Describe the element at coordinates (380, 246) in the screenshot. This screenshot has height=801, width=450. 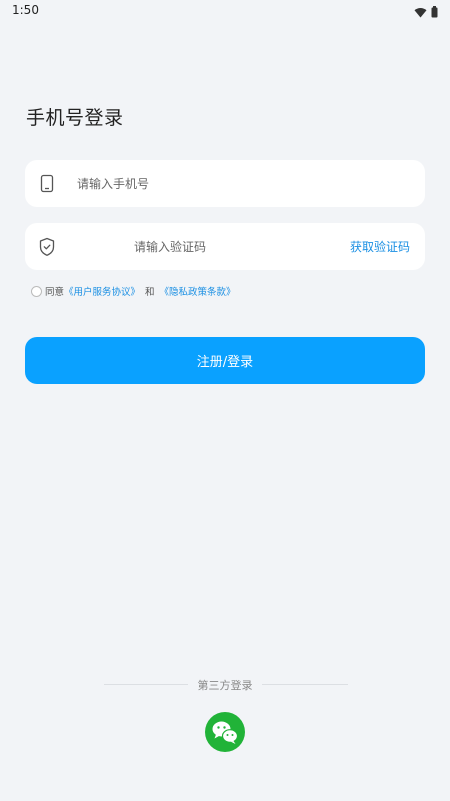
I see `get-code-button: 获取验证码` at that location.